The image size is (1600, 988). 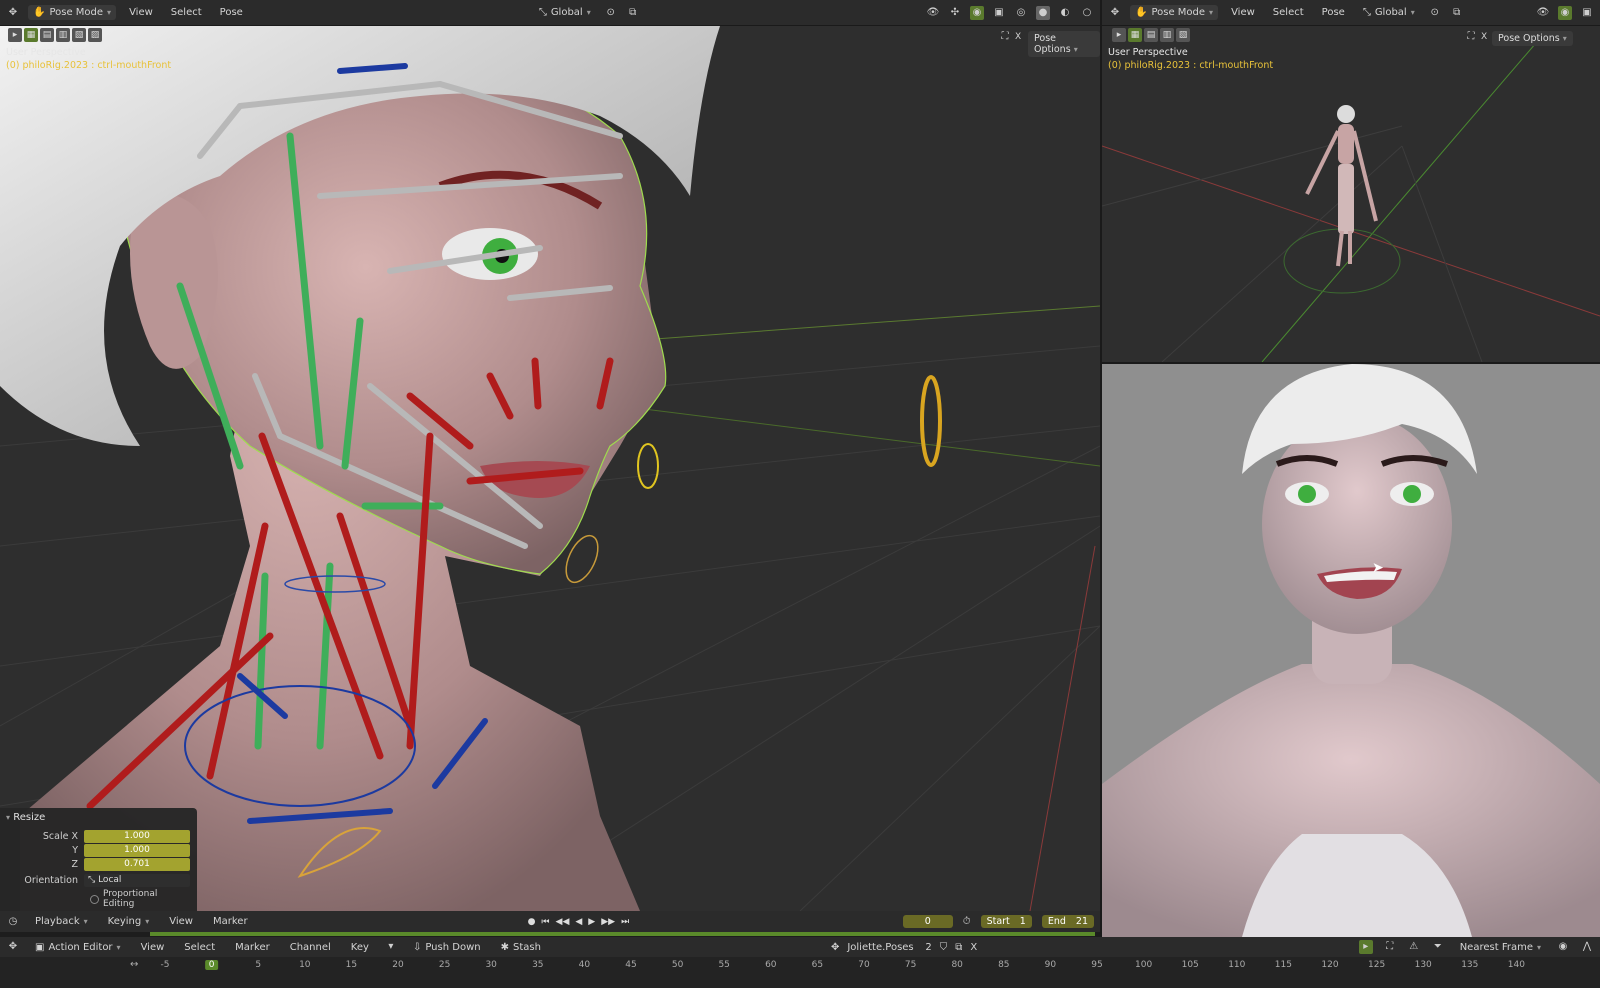 What do you see at coordinates (147, 921) in the screenshot?
I see `chevron-down-icon: ▾` at bounding box center [147, 921].